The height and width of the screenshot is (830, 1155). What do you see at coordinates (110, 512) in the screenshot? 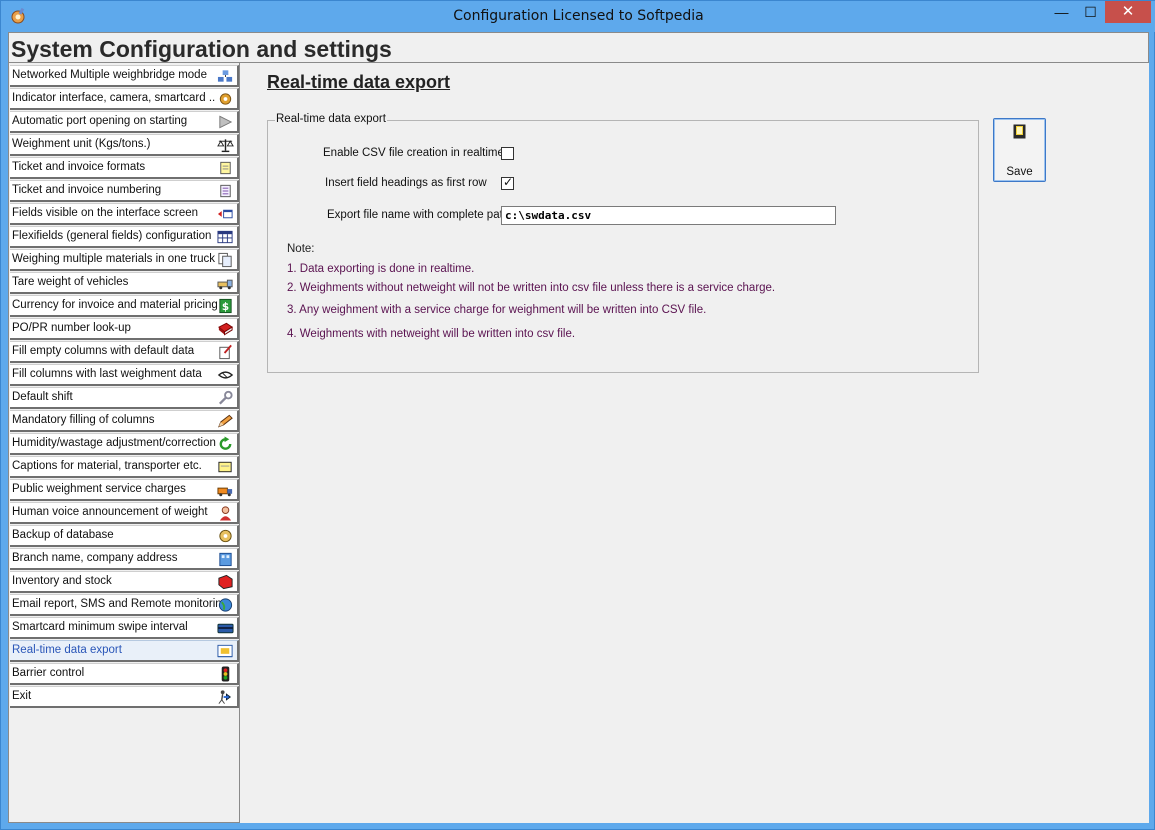
I see `sidebar-item-label: Human voice announcement of weight` at bounding box center [110, 512].